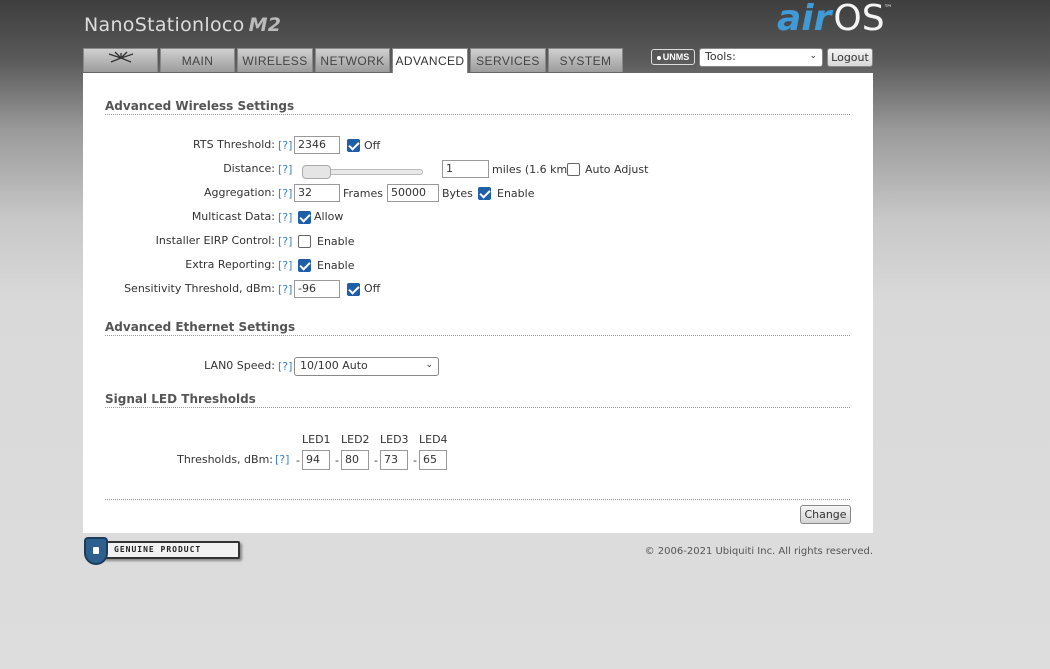  Describe the element at coordinates (394, 460) in the screenshot. I see `led3-threshold-input: 73` at that location.